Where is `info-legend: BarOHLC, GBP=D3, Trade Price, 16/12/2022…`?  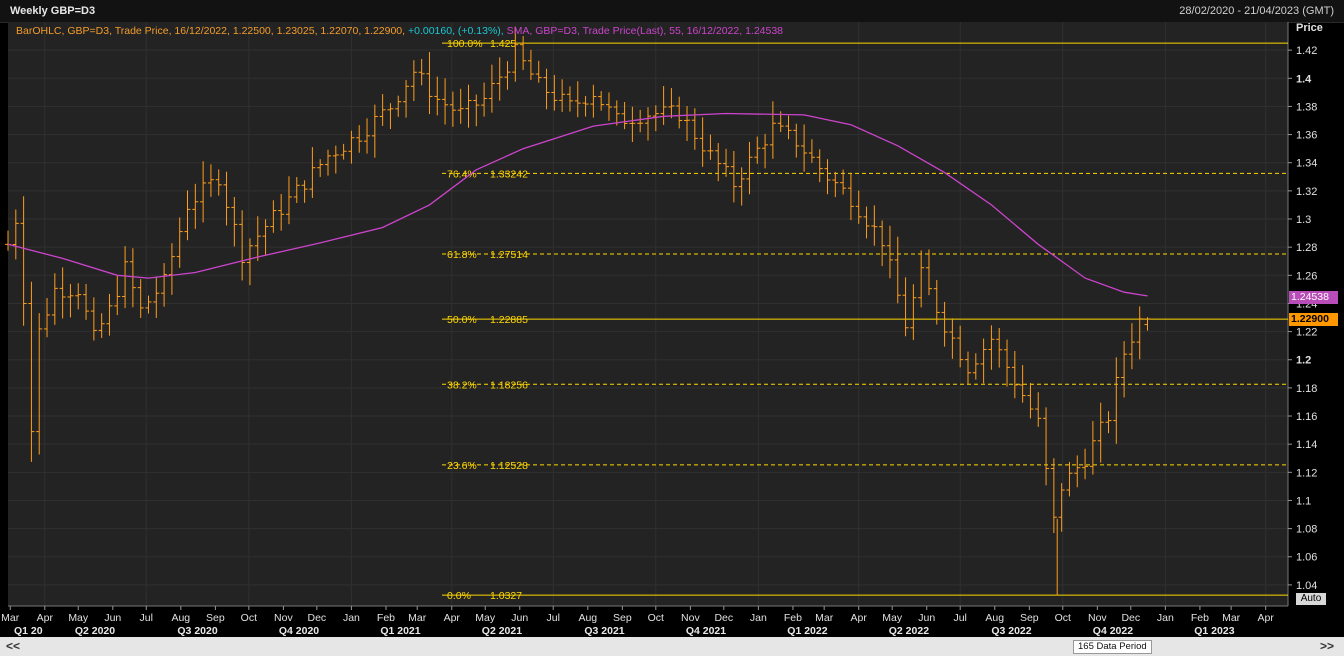 info-legend: BarOHLC, GBP=D3, Trade Price, 16/12/2022… is located at coordinates (399, 31).